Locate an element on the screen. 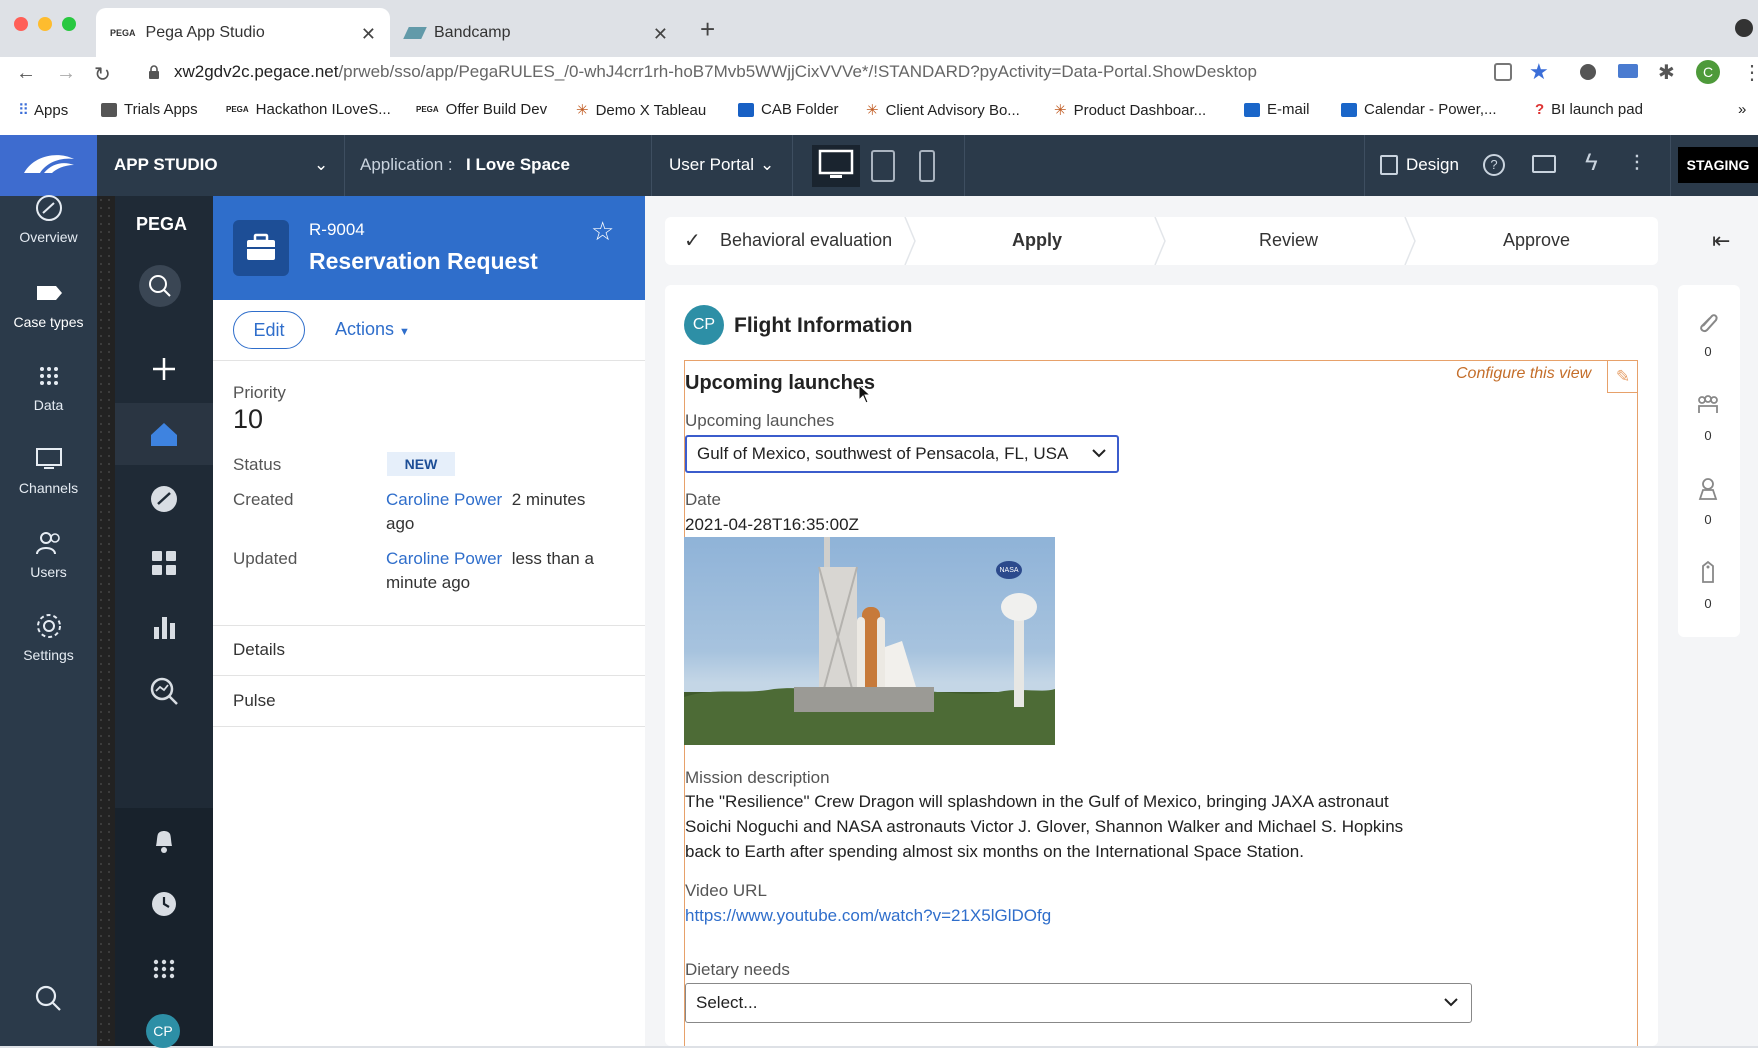  nav-settings: Settings is located at coordinates (48, 637).